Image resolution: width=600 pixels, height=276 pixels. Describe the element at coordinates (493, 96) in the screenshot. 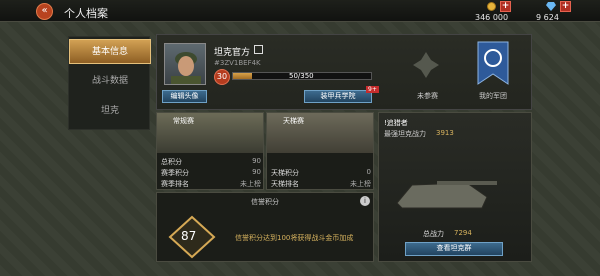

I see `my-legion-label: 我的军团` at that location.